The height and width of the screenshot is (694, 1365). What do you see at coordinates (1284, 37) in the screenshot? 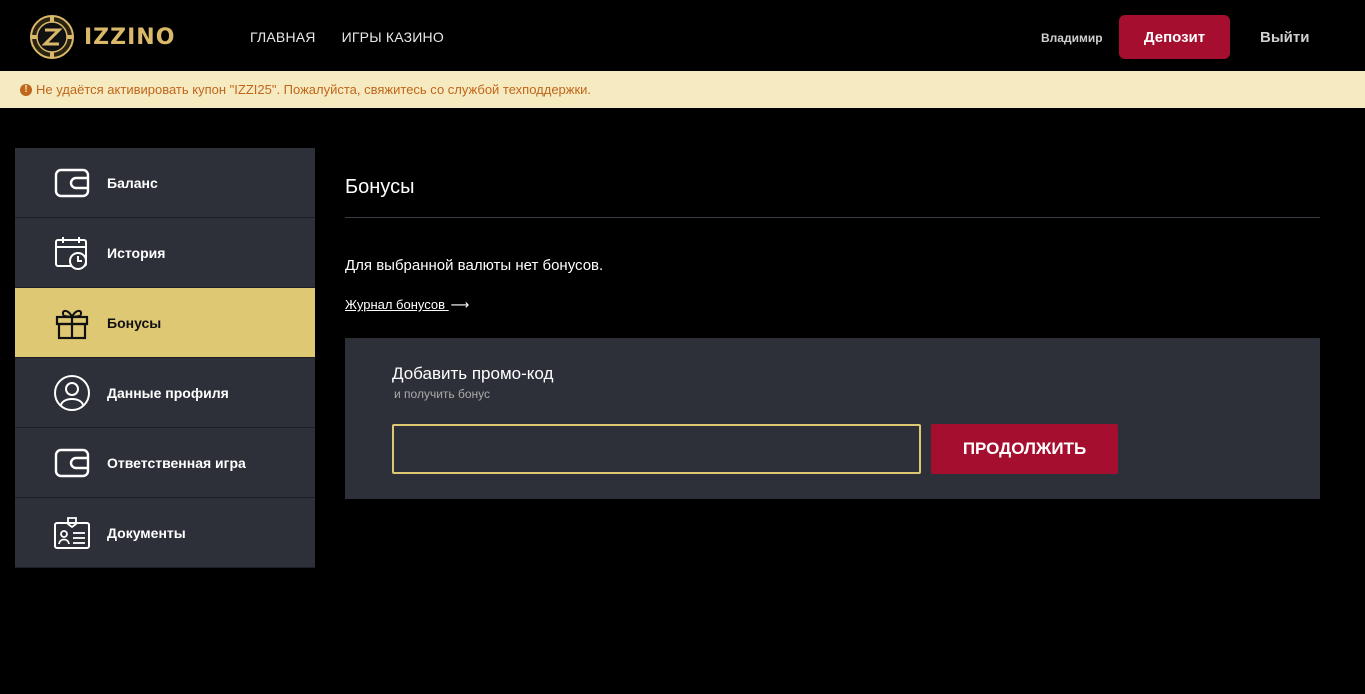
I see `logout-link: Выйти` at bounding box center [1284, 37].